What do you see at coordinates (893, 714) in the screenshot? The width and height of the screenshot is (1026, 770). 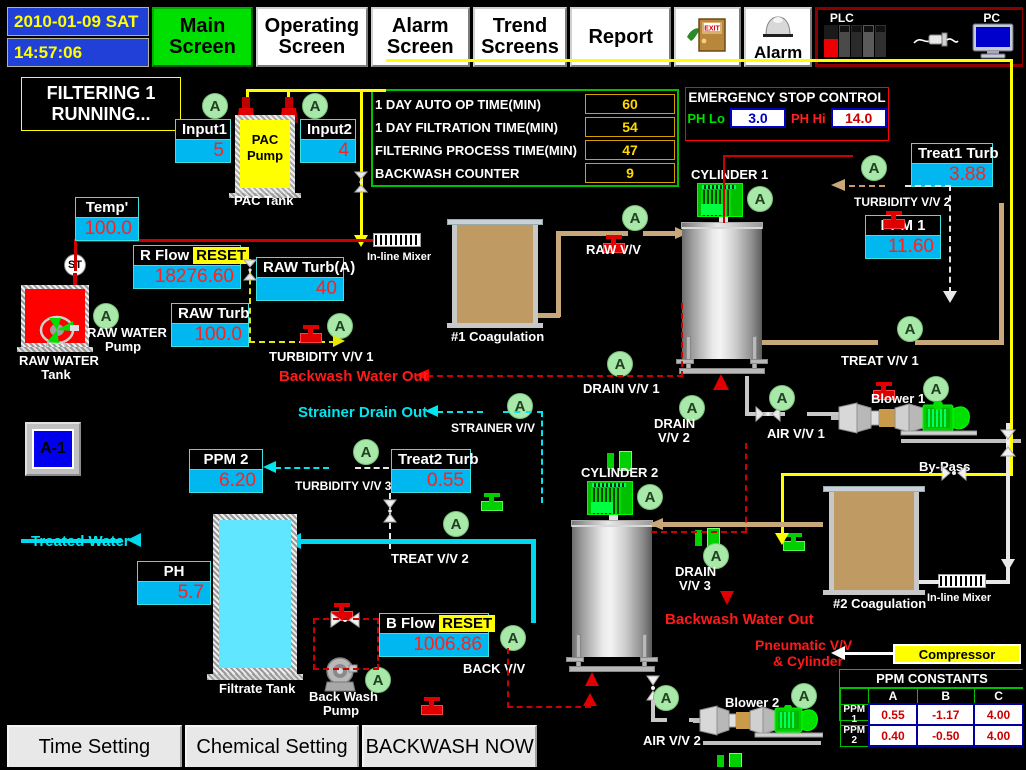 I see `ppm-row1-a: 0.55` at bounding box center [893, 714].